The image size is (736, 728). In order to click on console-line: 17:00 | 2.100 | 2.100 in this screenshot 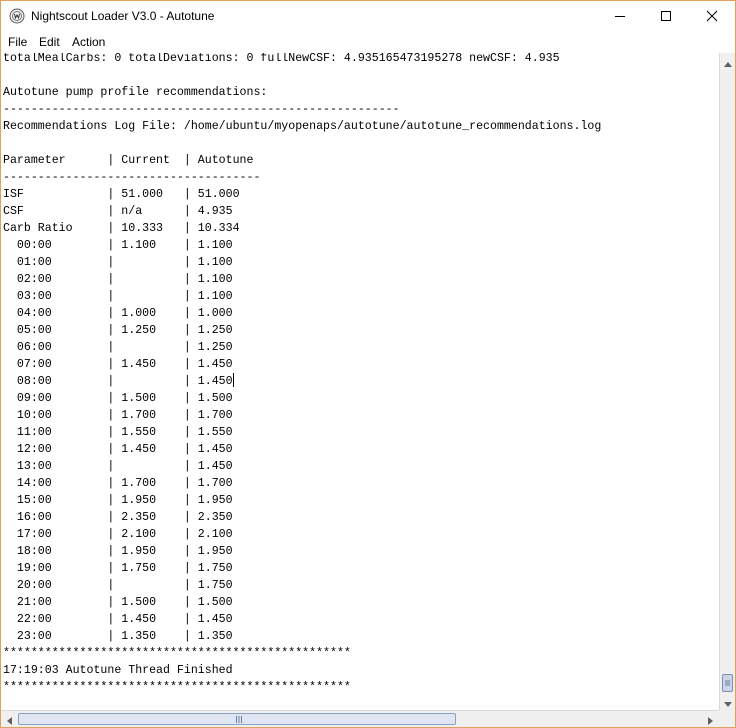, I will do `click(118, 534)`.